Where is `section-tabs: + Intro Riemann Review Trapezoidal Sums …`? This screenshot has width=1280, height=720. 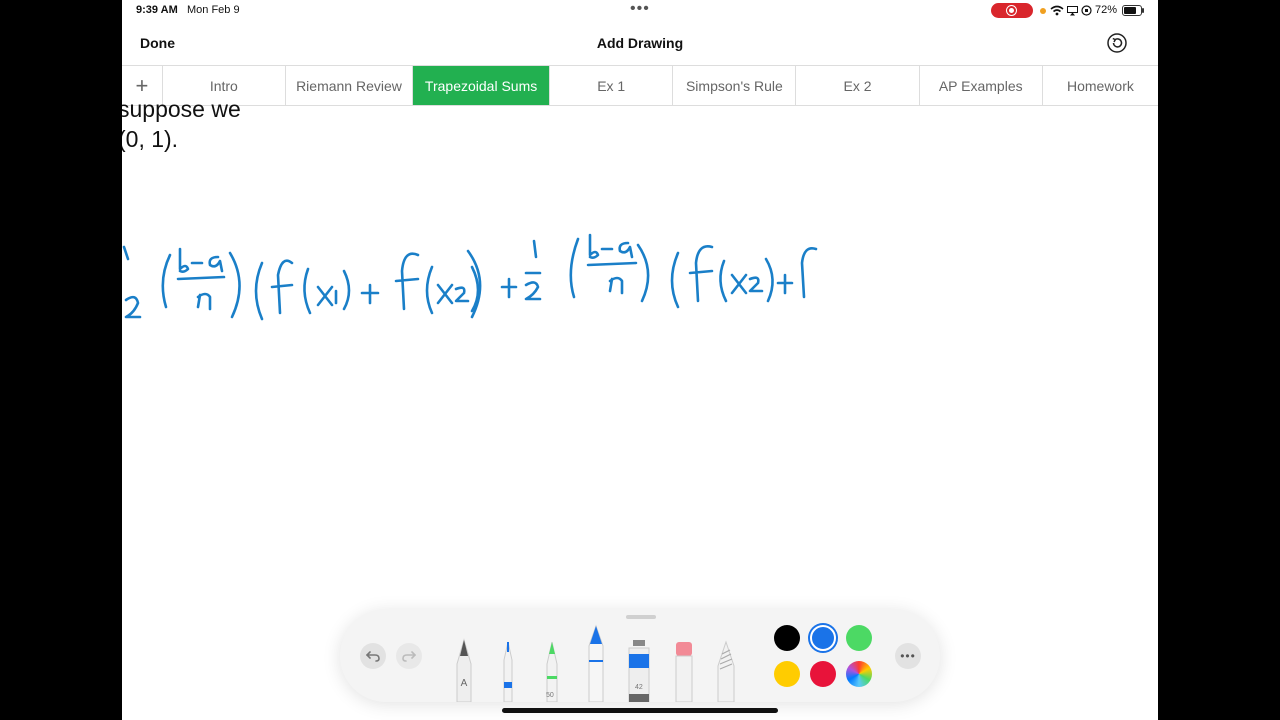
section-tabs: + Intro Riemann Review Trapezoidal Sums … is located at coordinates (640, 85).